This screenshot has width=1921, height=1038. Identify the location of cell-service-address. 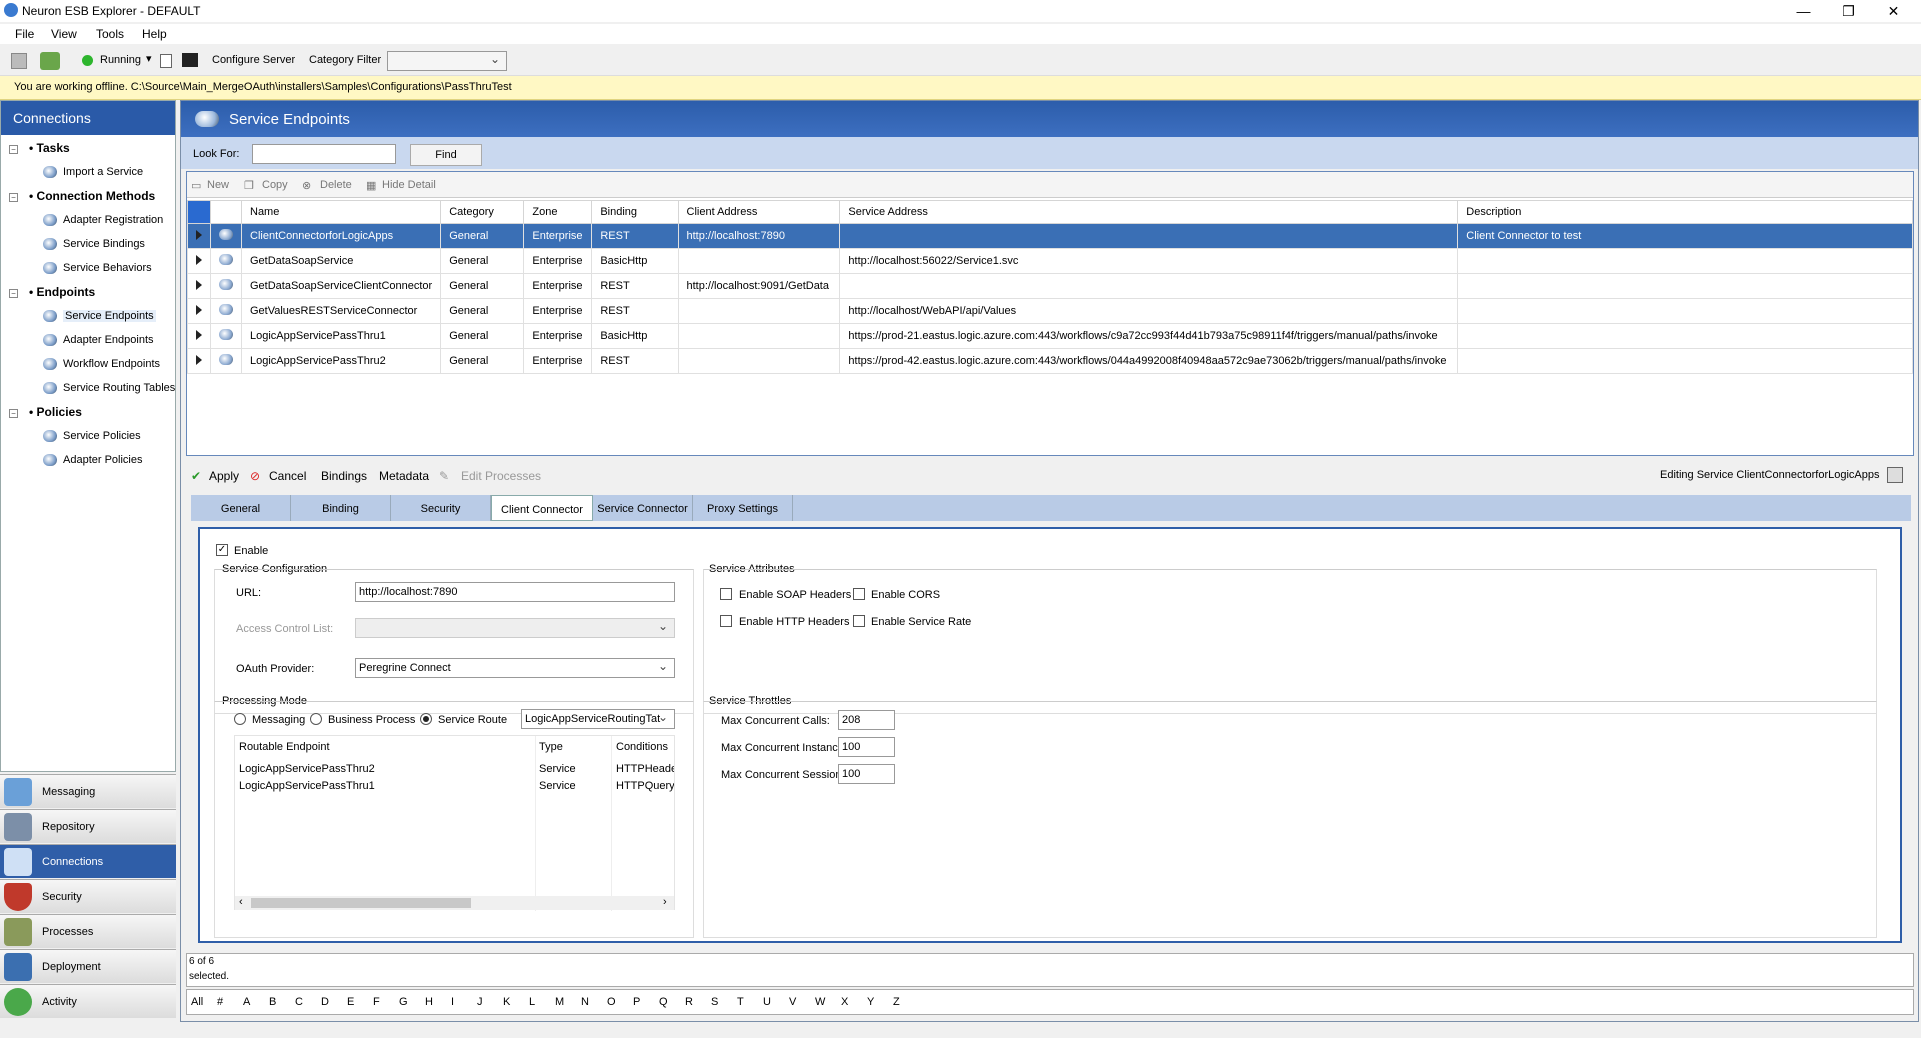
(1149, 236).